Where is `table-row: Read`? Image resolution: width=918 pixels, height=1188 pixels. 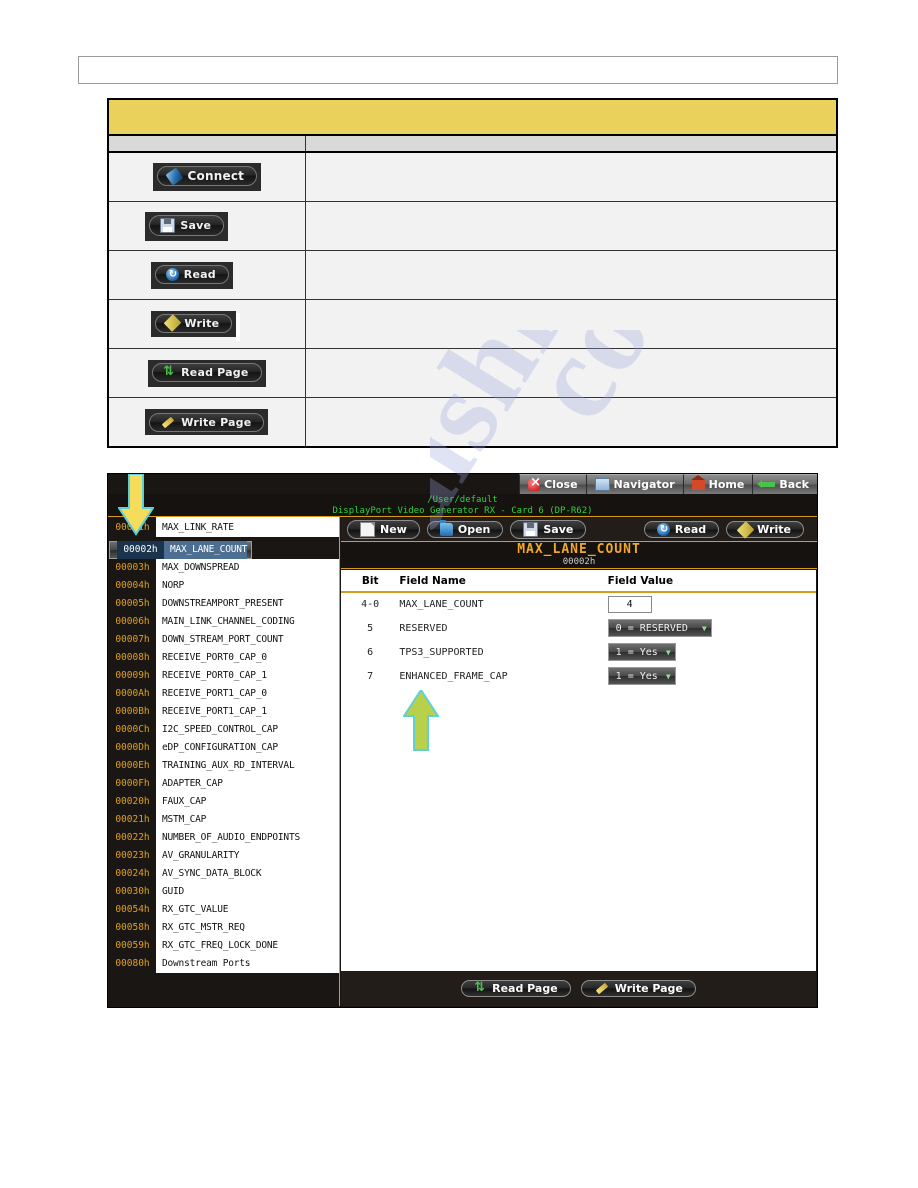
table-row: Read is located at coordinates (472, 275).